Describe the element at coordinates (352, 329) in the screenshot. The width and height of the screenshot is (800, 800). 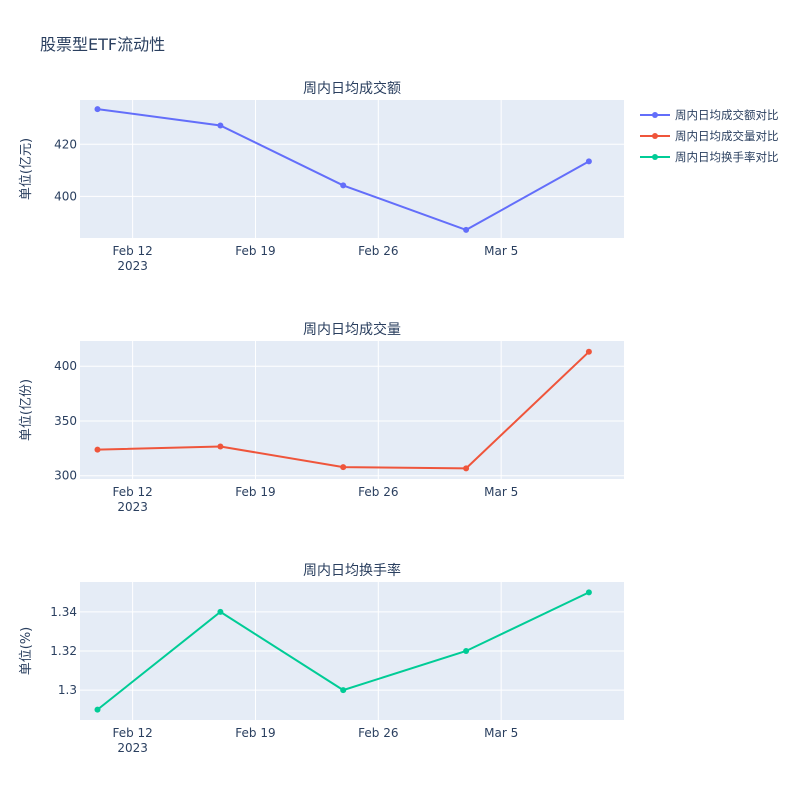
I see `subplot-title: 周内日均成交量` at that location.